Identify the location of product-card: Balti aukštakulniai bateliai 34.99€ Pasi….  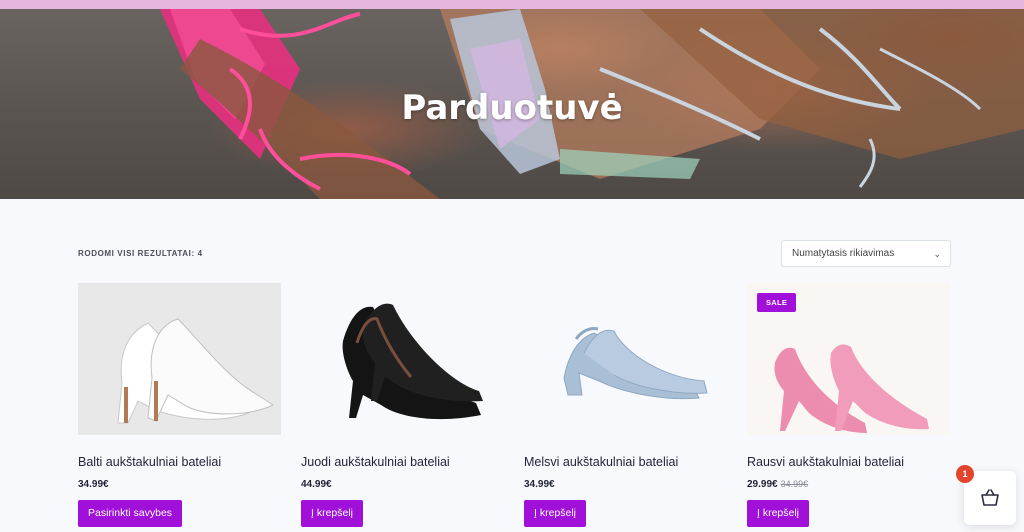
(179, 405).